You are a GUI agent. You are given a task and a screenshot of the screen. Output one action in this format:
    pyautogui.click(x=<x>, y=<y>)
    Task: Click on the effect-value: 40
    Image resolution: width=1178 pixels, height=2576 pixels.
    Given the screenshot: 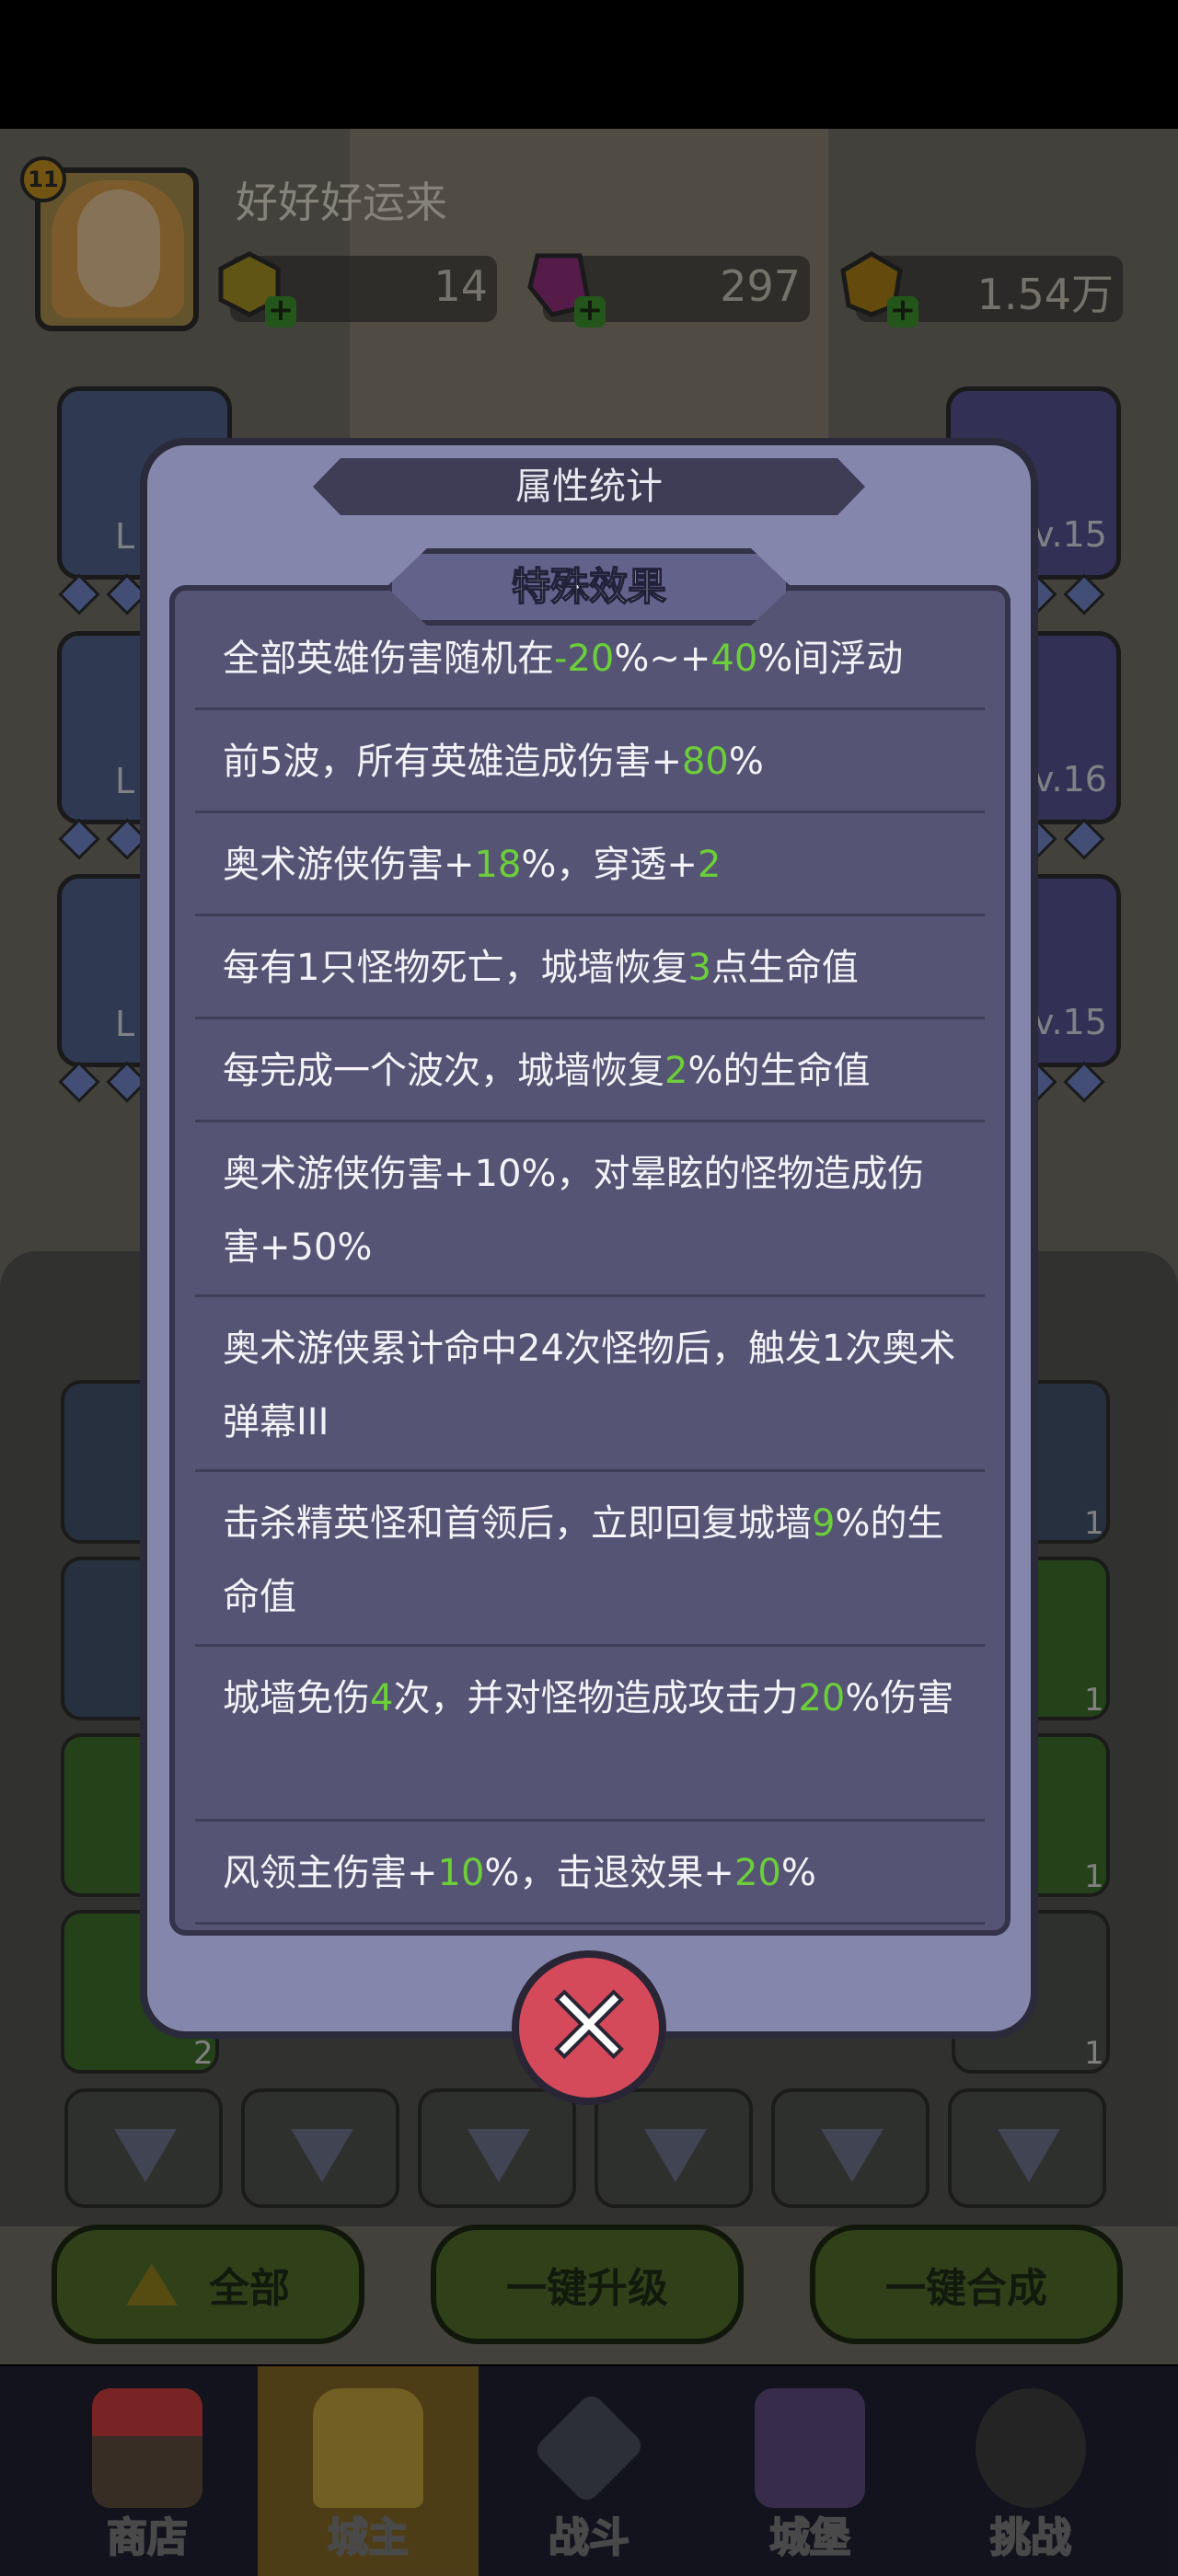 What is the action you would take?
    pyautogui.click(x=734, y=659)
    